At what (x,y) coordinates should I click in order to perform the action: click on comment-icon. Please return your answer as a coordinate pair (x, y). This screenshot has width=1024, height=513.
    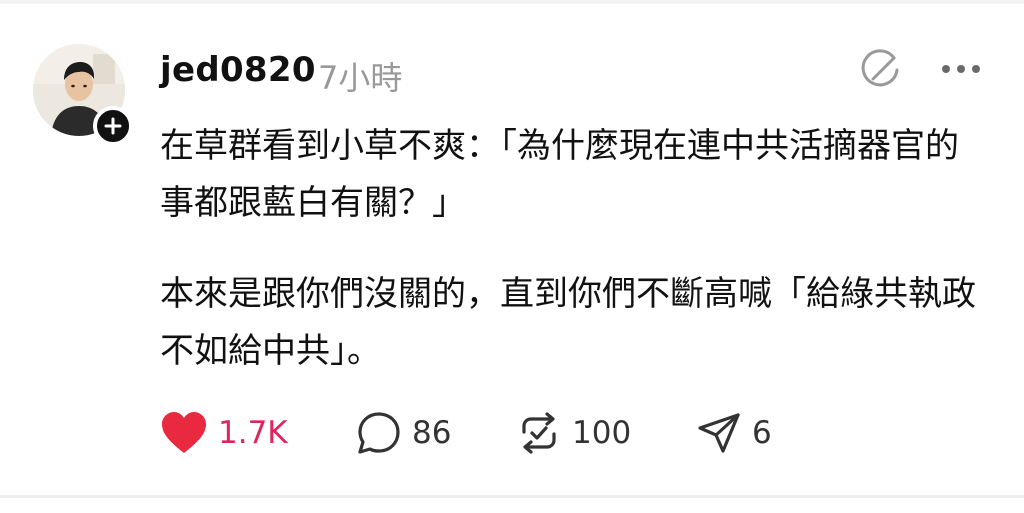
    Looking at the image, I should click on (379, 433).